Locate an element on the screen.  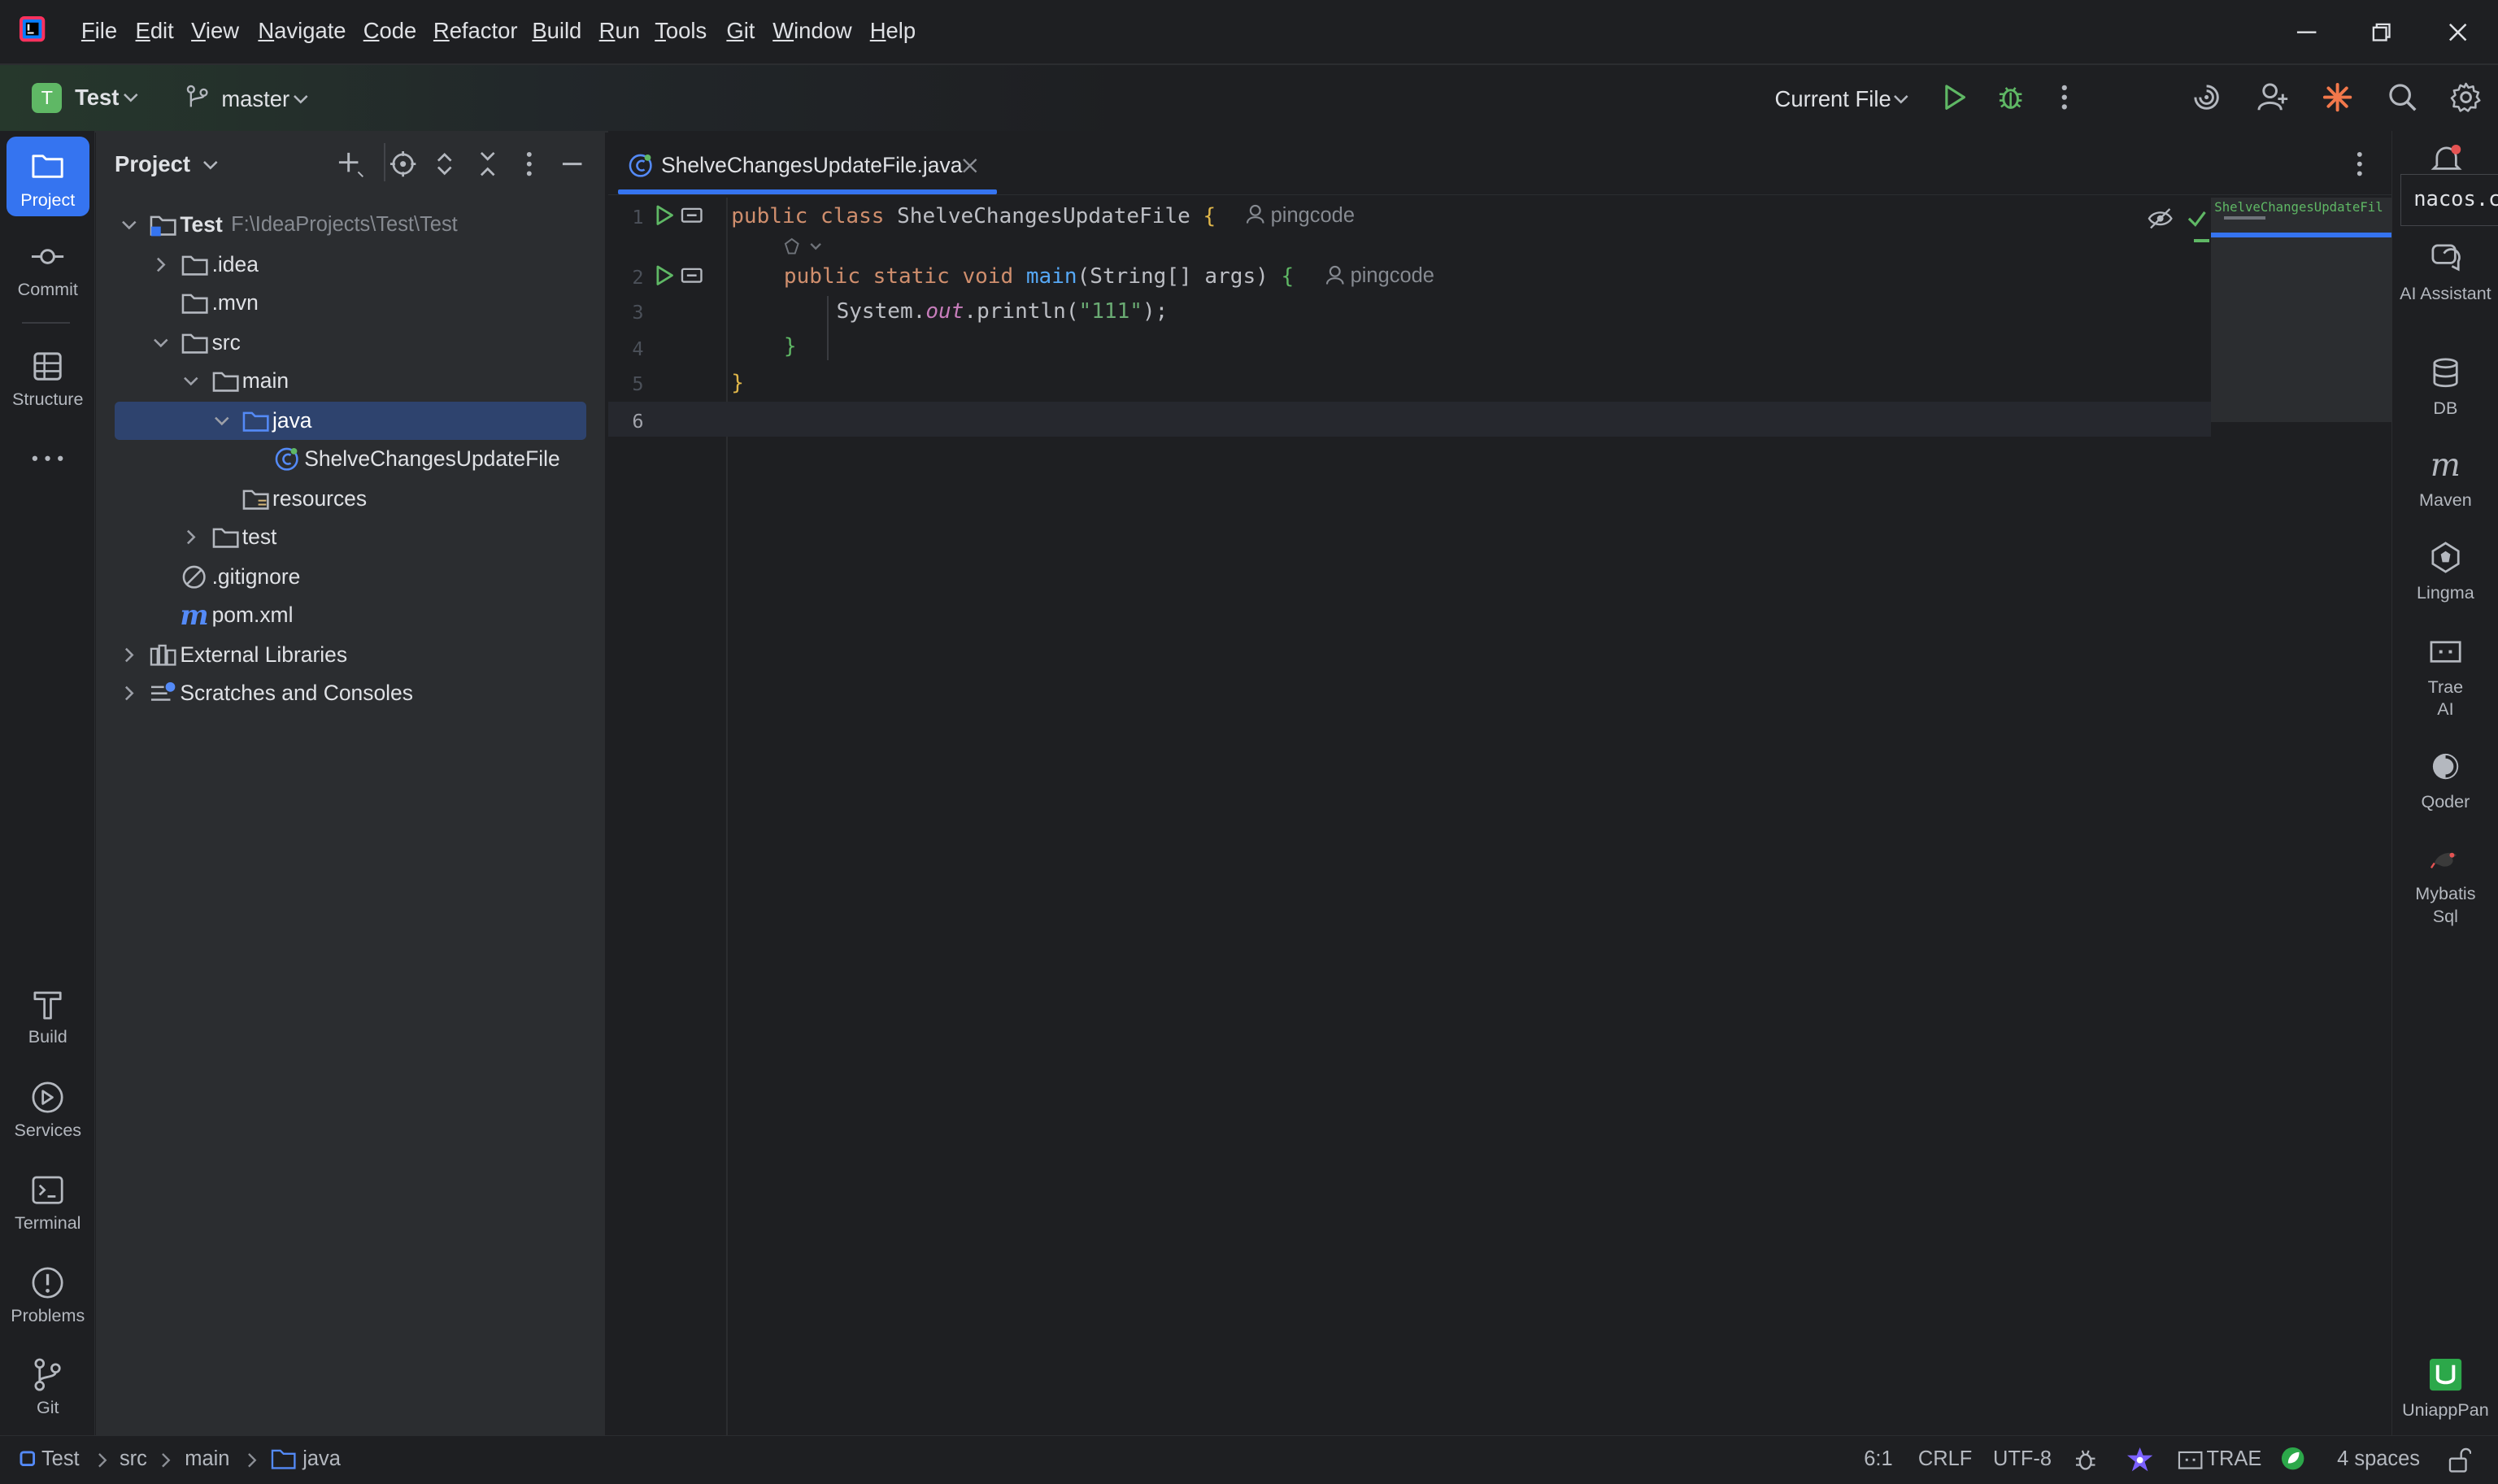
tab-options-icon is located at coordinates (2360, 164).